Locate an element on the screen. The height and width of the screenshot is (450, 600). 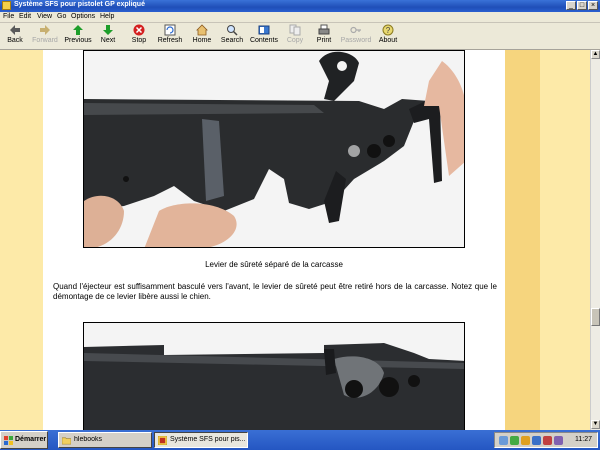
right-margin is located at coordinates (565, 240).